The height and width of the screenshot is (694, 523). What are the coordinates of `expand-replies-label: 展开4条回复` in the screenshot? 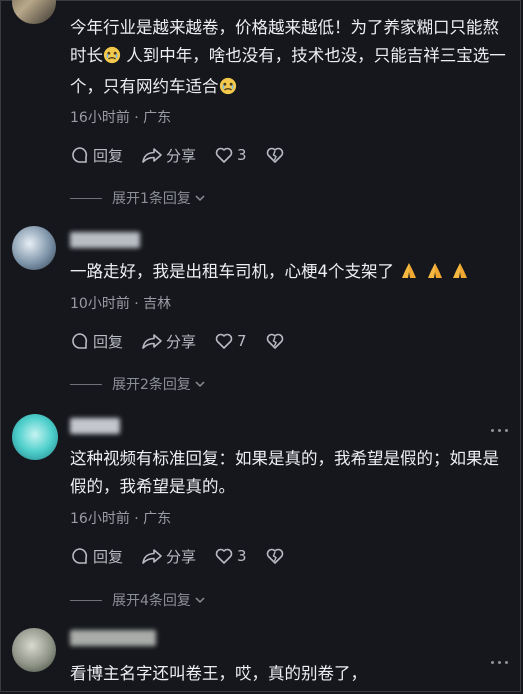 It's located at (151, 601).